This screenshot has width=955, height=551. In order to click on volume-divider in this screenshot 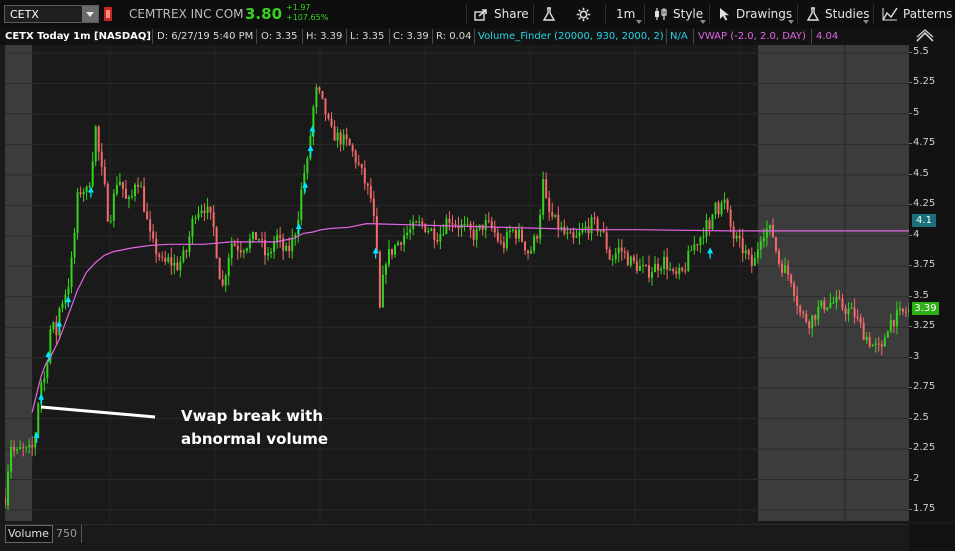, I will do `click(81, 534)`.